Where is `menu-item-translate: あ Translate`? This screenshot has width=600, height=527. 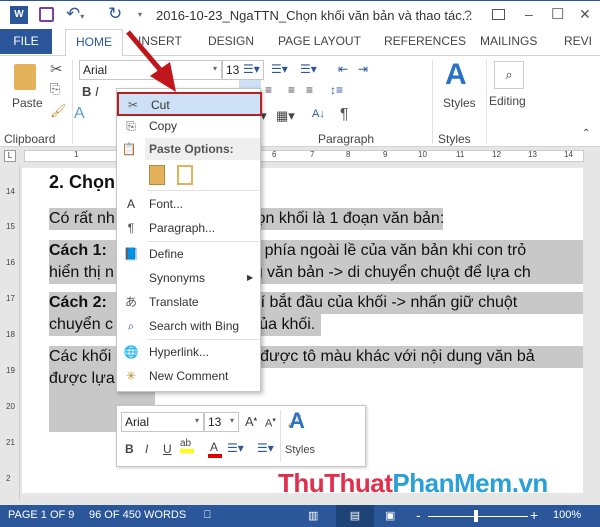
menu-item-translate: あ Translate is located at coordinates (188, 302).